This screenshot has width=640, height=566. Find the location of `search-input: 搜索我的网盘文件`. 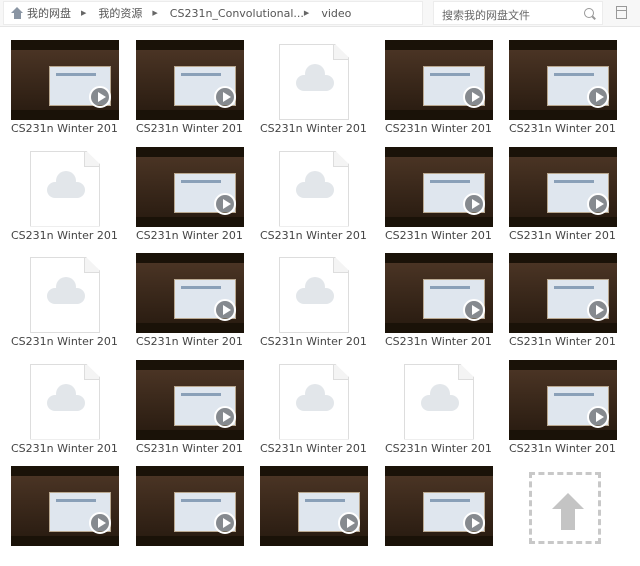

search-input: 搜索我的网盘文件 is located at coordinates (518, 13).